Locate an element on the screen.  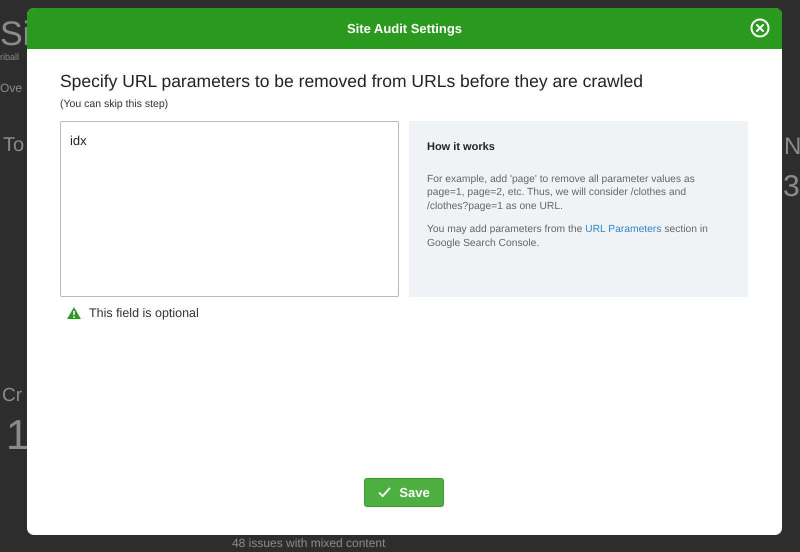
background-text: 48 issues with mixed content is located at coordinates (309, 543).